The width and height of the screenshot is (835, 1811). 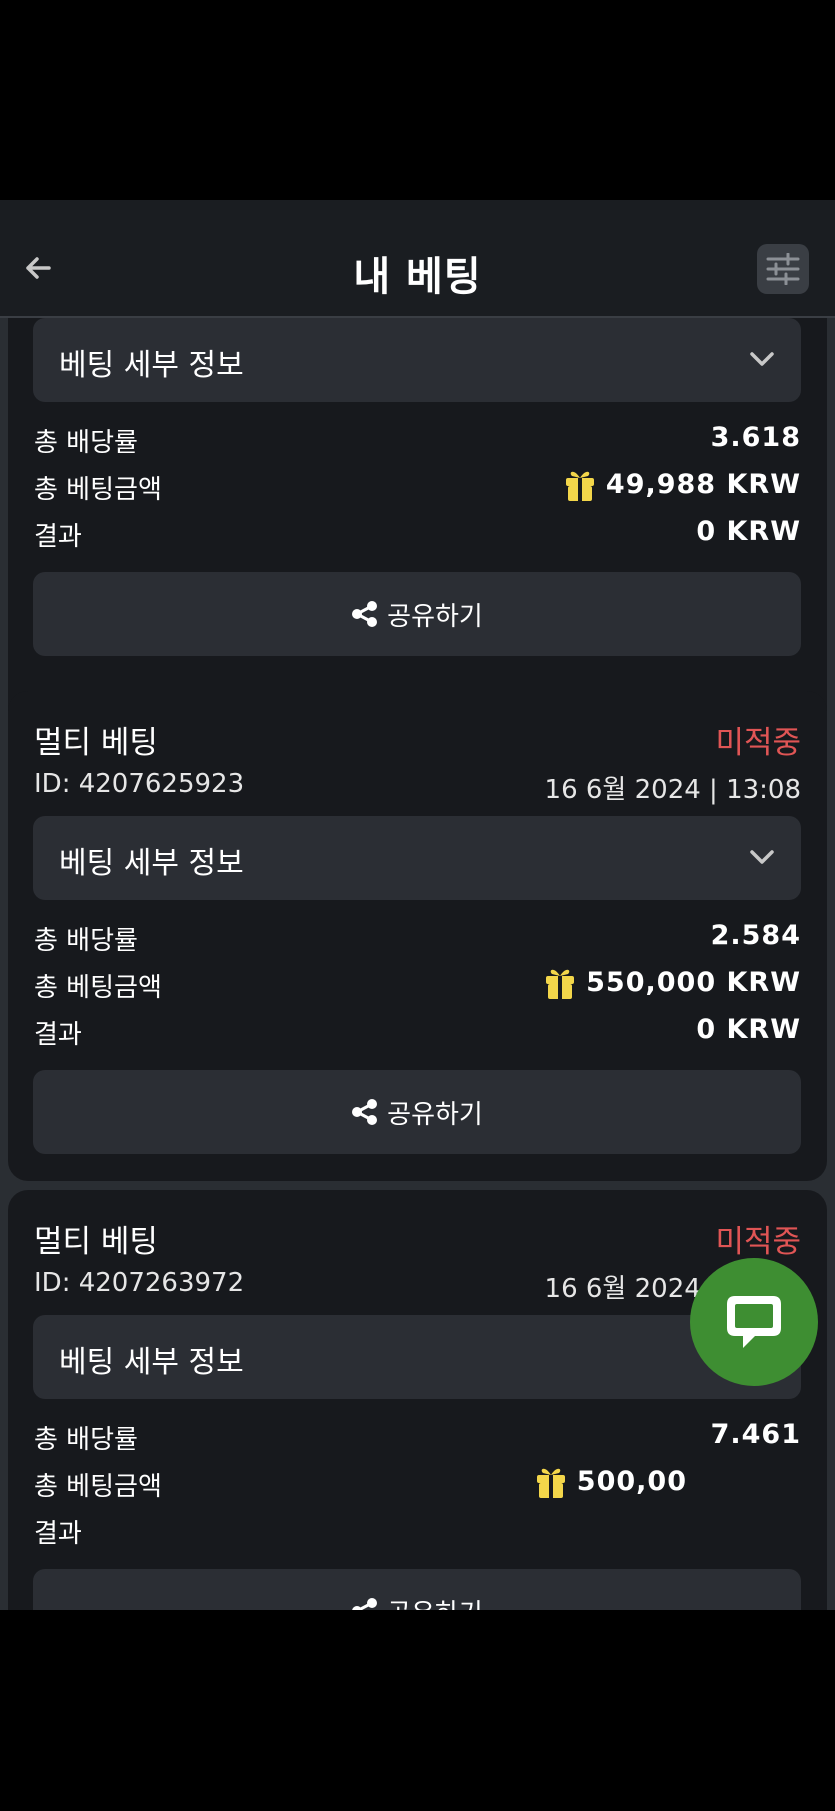 I want to click on chat-button, so click(x=754, y=1322).